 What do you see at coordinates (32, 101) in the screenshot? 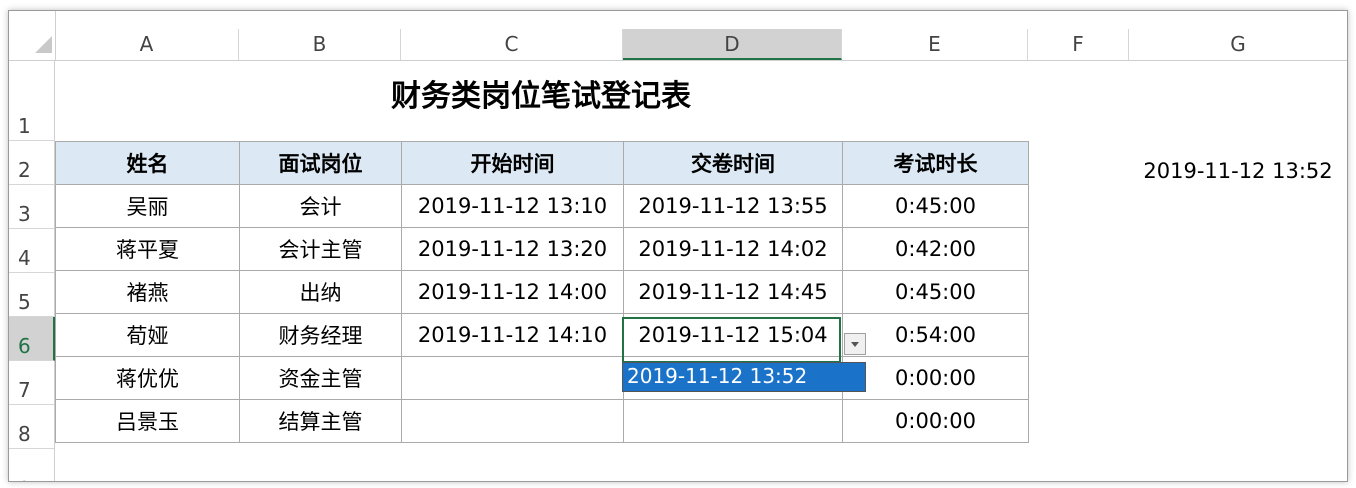
I see `row-header-1: 1` at bounding box center [32, 101].